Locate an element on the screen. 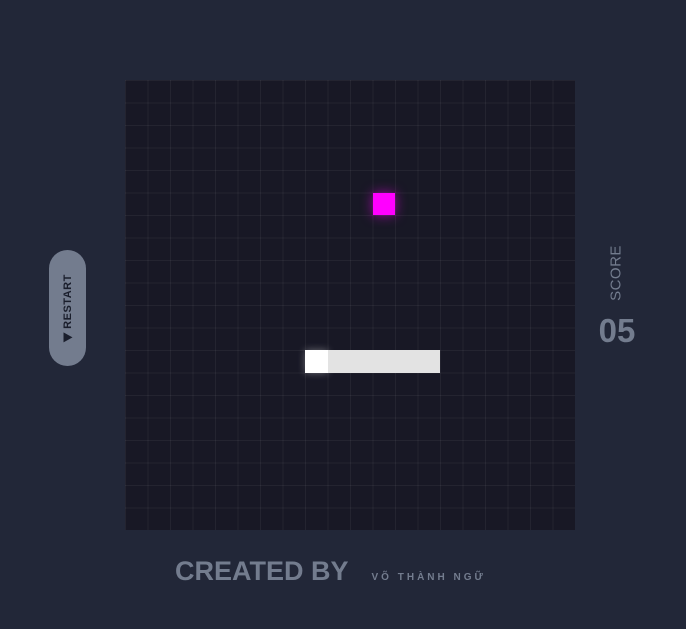 Image resolution: width=686 pixels, height=629 pixels. restart-button: RESTART is located at coordinates (67, 308).